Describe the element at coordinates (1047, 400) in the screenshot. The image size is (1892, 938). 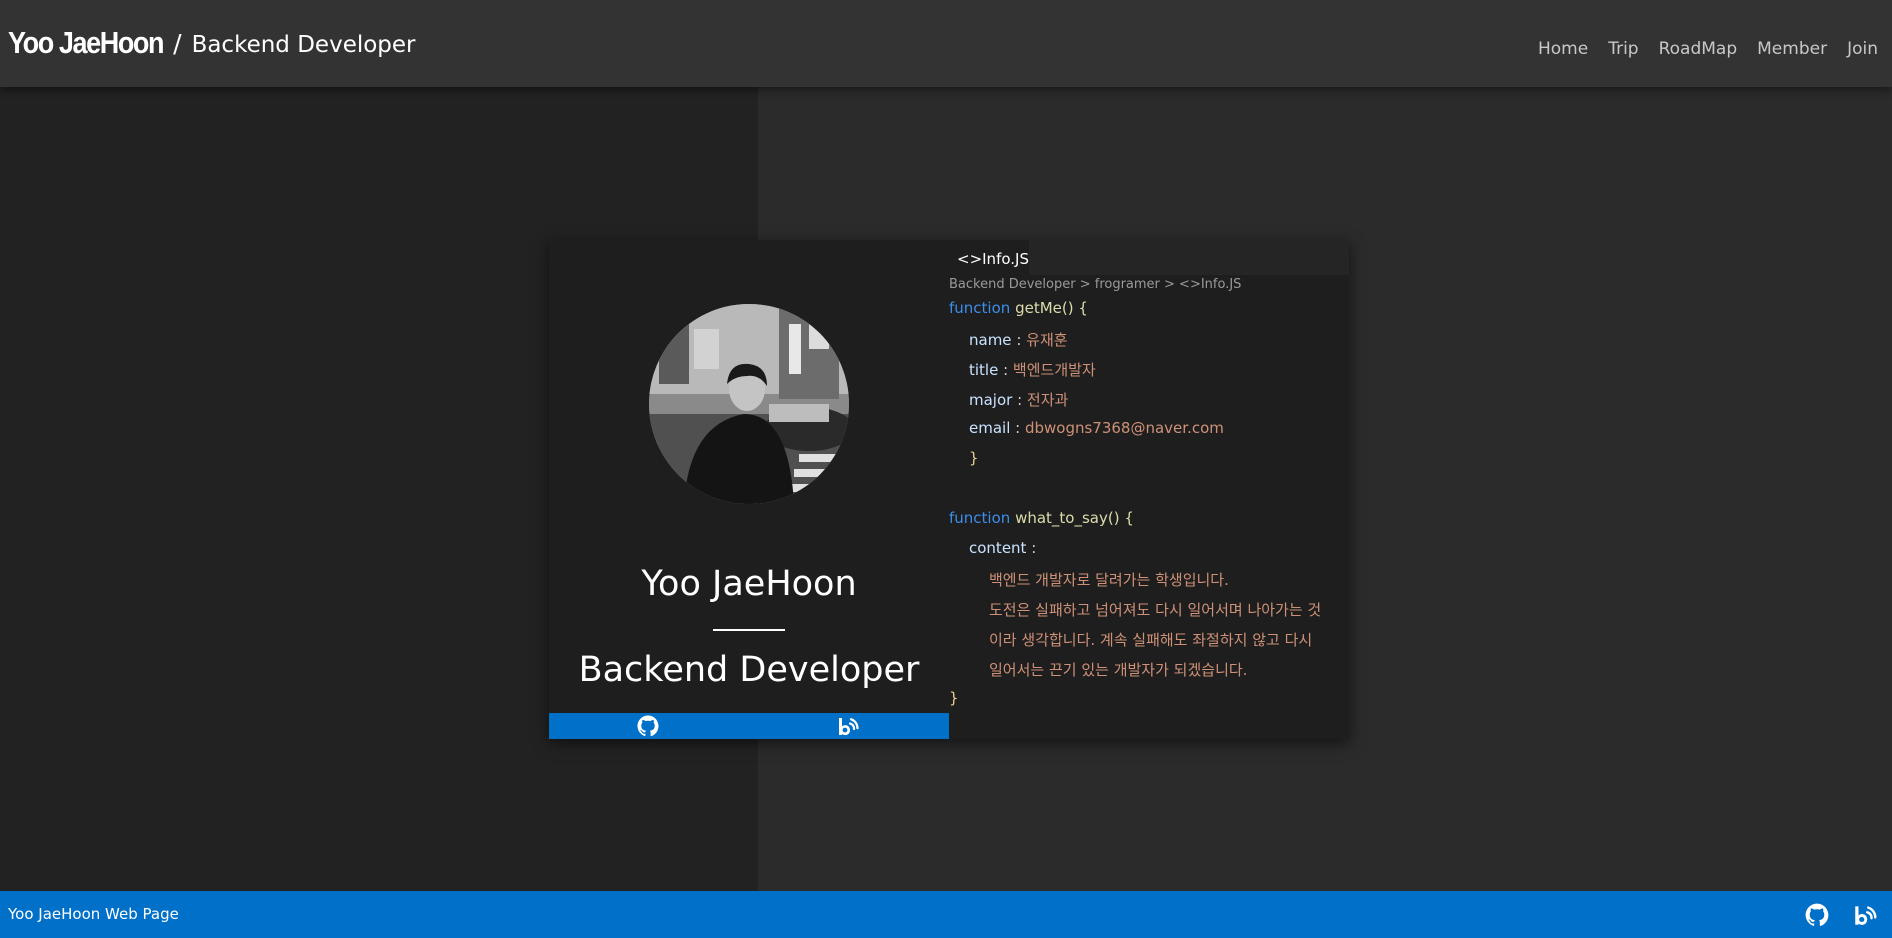
I see `field-value: 전자과` at that location.